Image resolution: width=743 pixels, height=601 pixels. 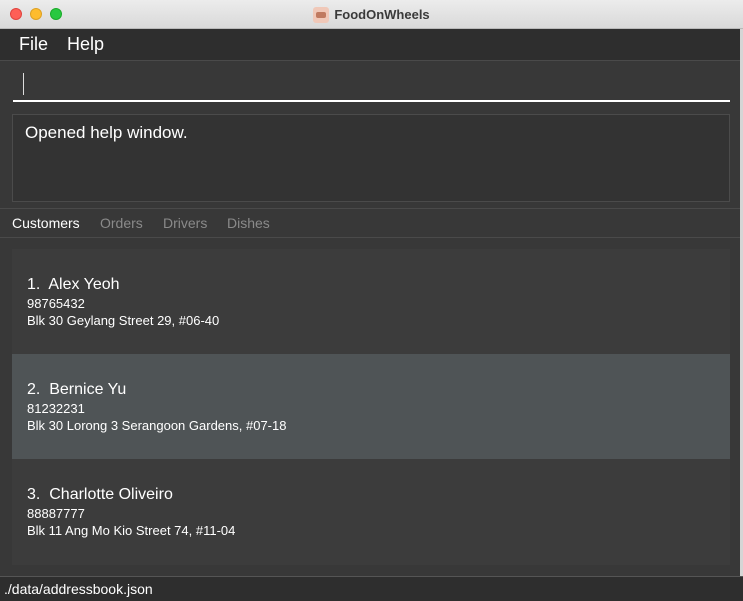 I want to click on command-input, so click(x=371, y=85).